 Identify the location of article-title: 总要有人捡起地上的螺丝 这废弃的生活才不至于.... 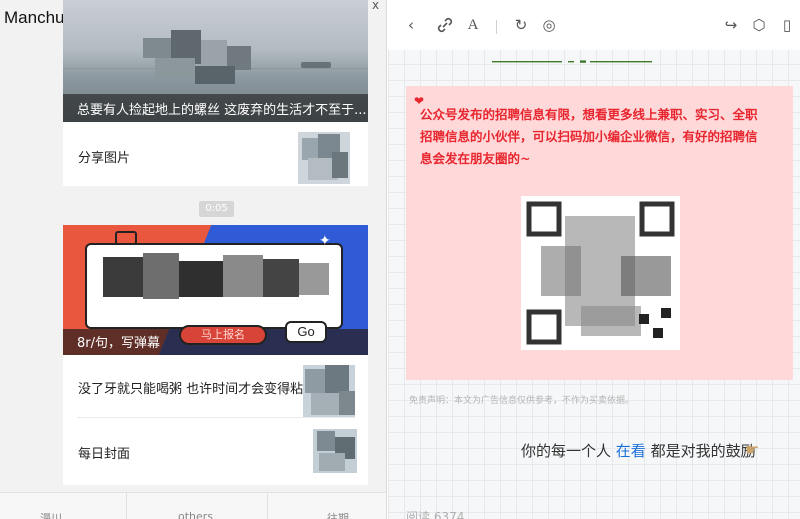
(222, 110).